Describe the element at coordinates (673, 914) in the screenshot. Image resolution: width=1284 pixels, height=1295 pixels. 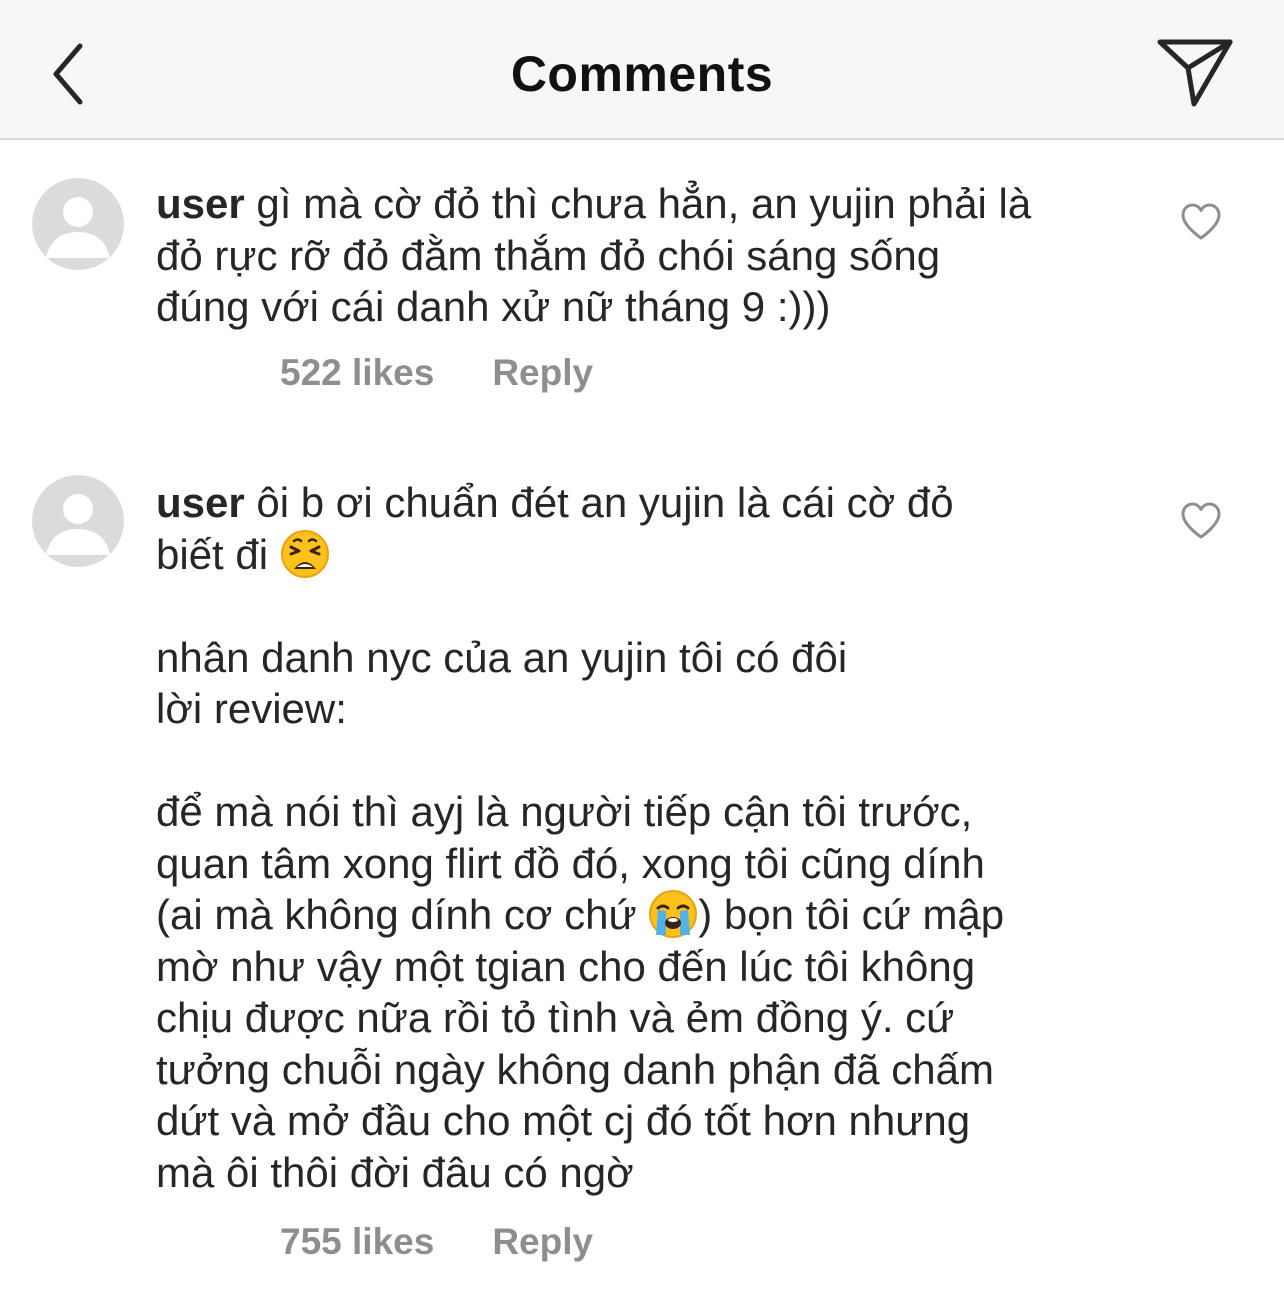
I see `loudly-crying-face-emoji` at that location.